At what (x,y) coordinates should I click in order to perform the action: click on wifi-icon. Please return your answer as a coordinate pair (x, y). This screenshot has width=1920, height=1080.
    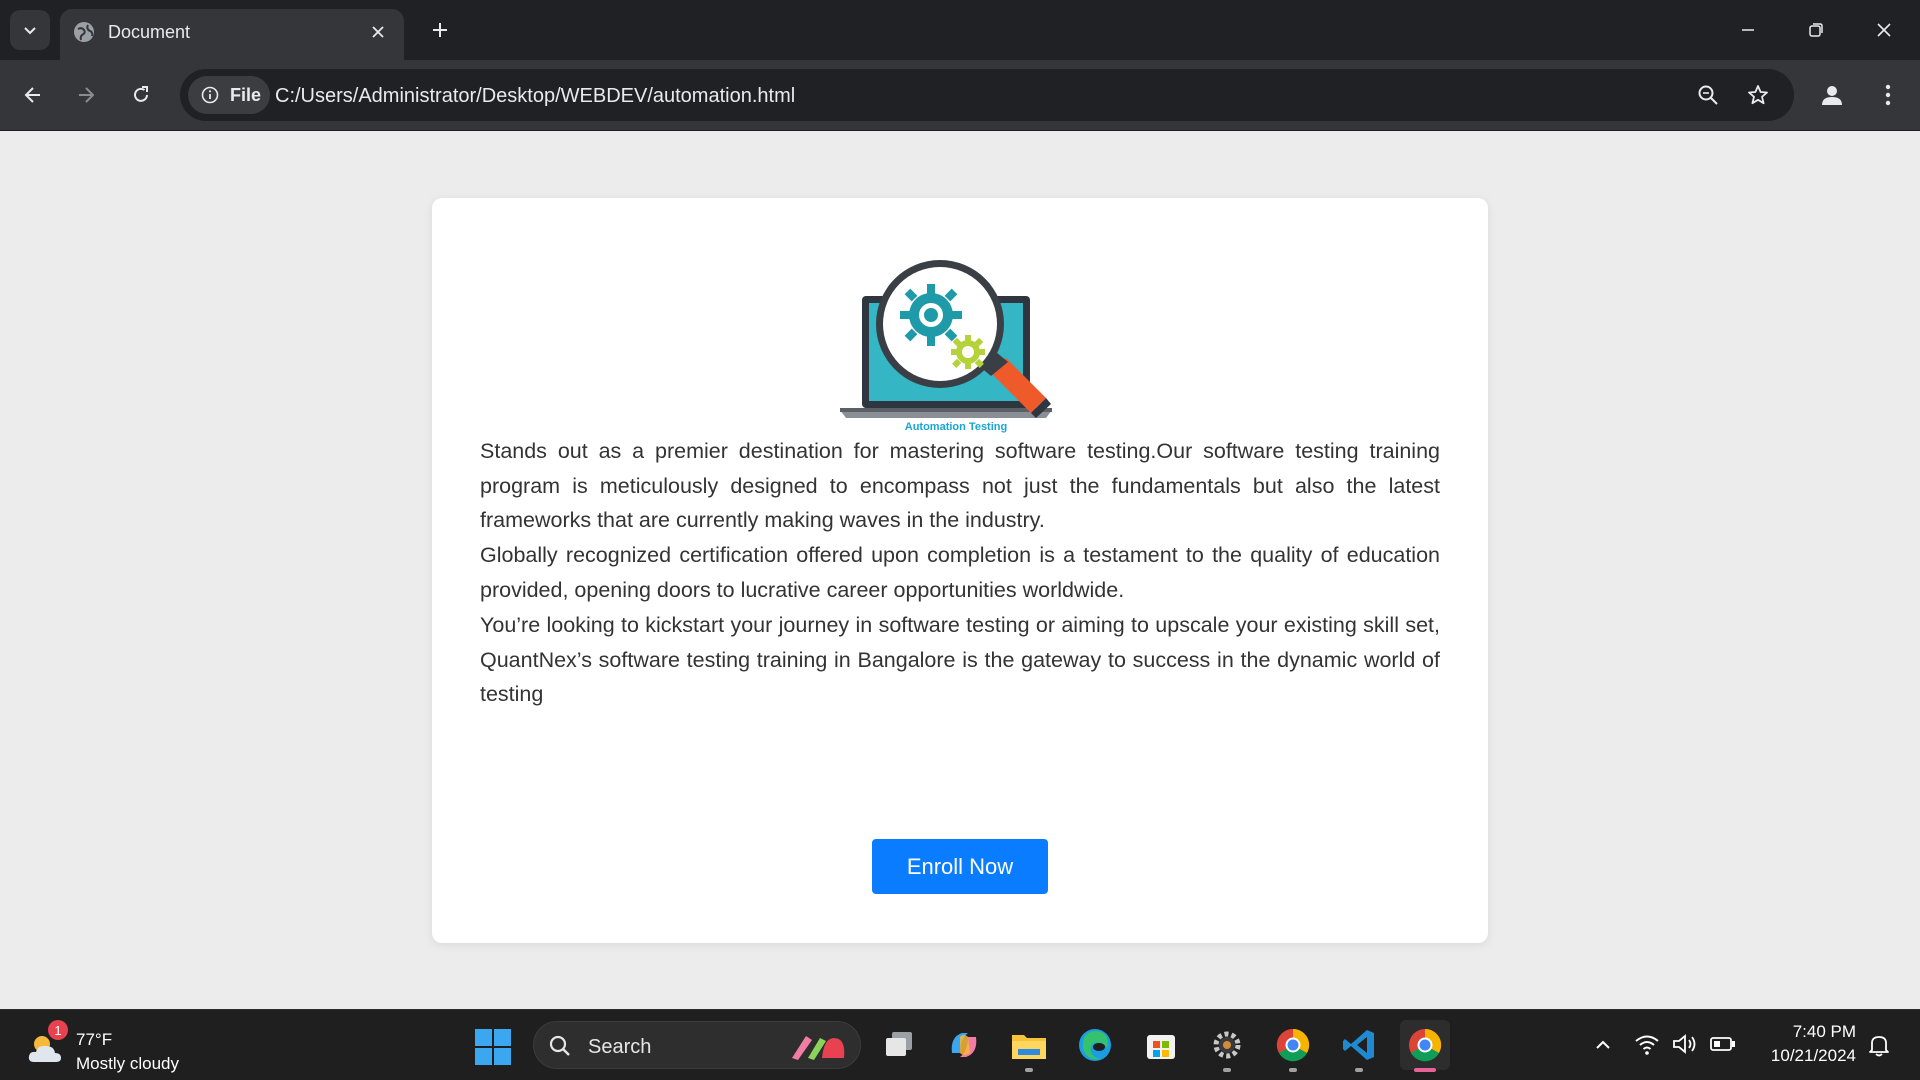
    Looking at the image, I should click on (1647, 1045).